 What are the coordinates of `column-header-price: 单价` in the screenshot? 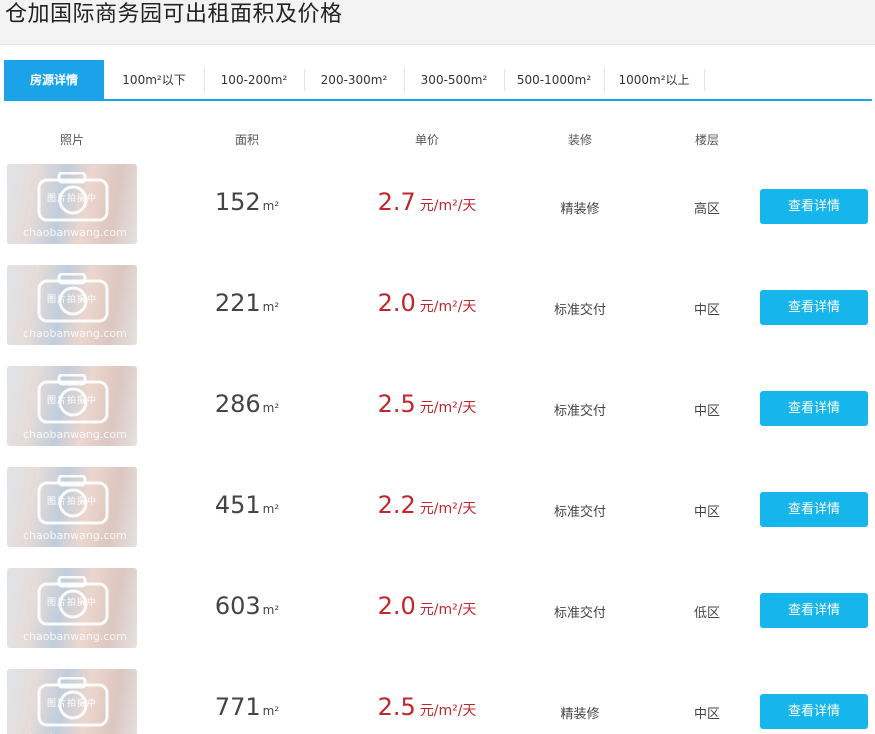 It's located at (426, 140).